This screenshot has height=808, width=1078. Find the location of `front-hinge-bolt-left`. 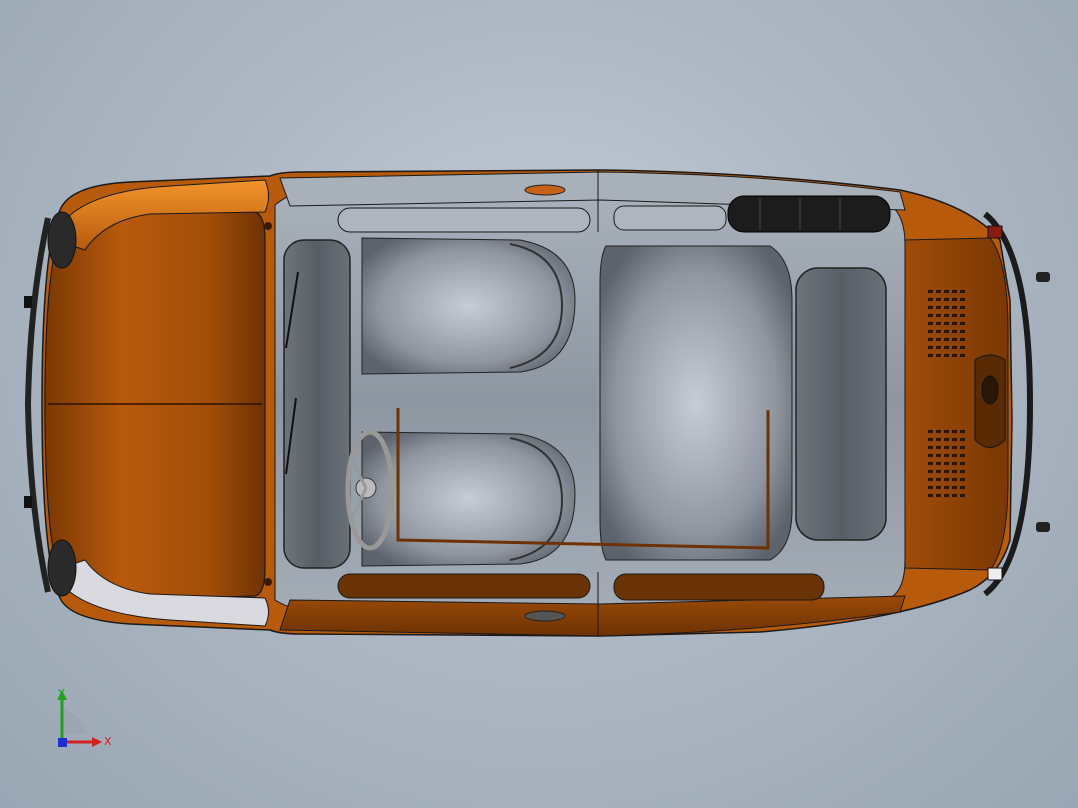

front-hinge-bolt-left is located at coordinates (268, 226).